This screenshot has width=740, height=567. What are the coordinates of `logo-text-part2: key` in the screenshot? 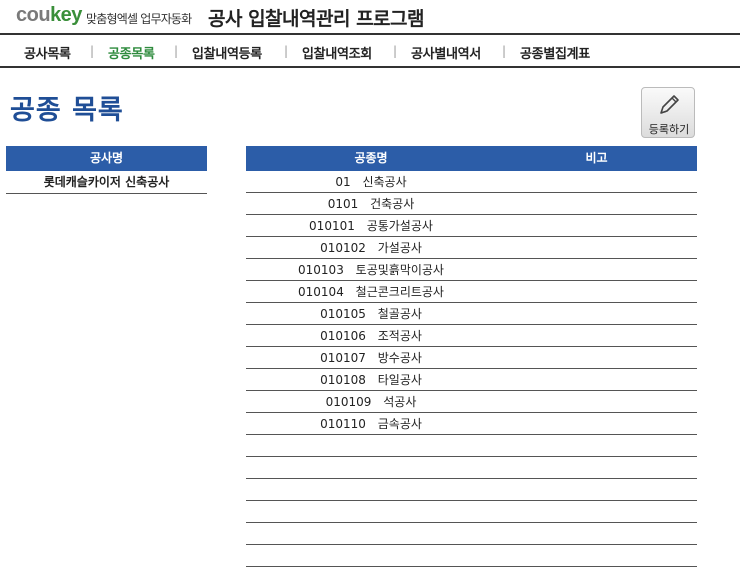 It's located at (66, 15).